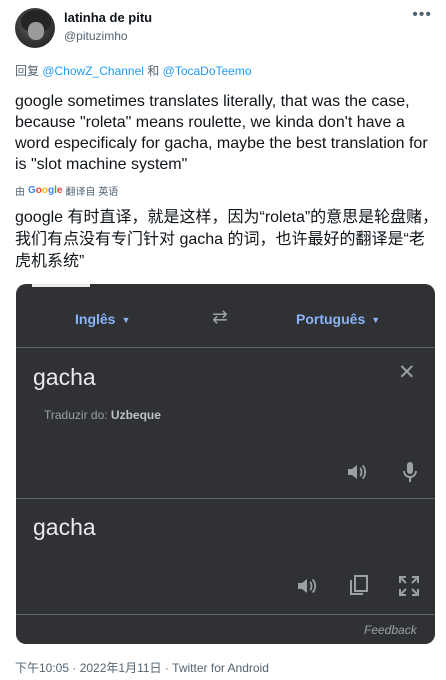 This screenshot has height=680, width=446. What do you see at coordinates (20, 192) in the screenshot?
I see `translated-by-prefix: 由` at bounding box center [20, 192].